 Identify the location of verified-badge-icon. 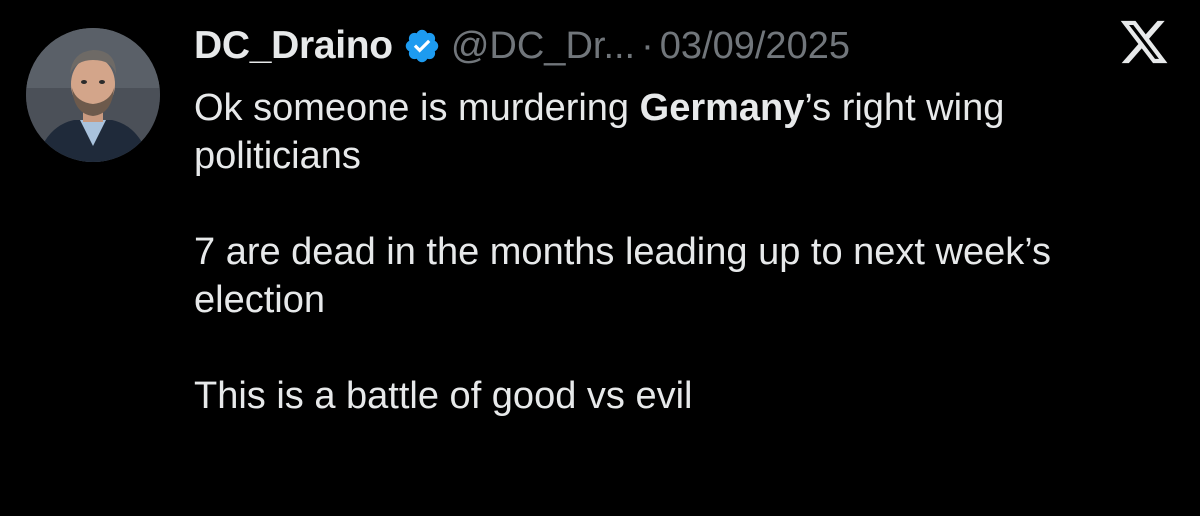
(422, 46).